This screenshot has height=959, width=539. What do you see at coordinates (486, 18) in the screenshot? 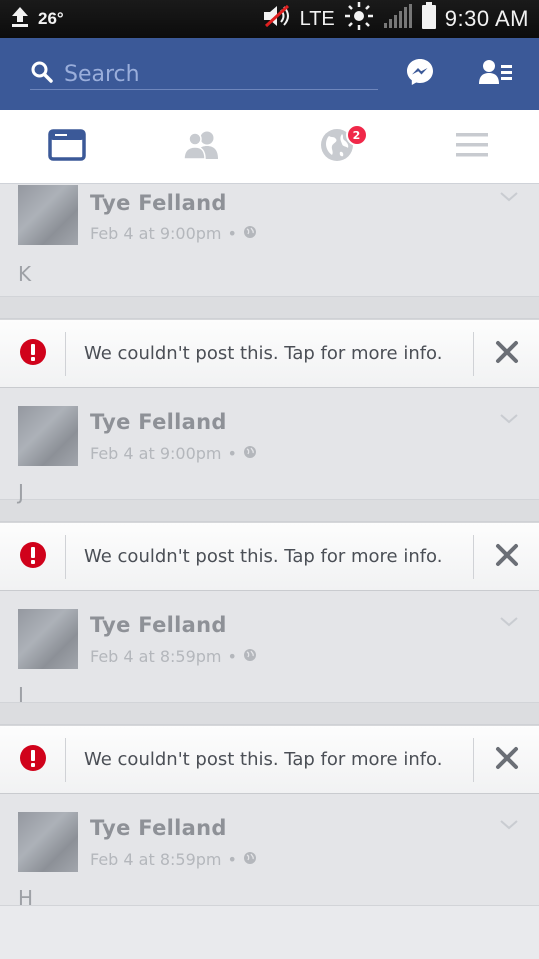
I see `clock: 9:30 AM` at bounding box center [486, 18].